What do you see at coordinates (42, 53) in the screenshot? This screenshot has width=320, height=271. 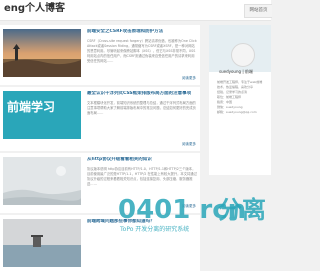 I see `post-thumbnail-lighthouse` at bounding box center [42, 53].